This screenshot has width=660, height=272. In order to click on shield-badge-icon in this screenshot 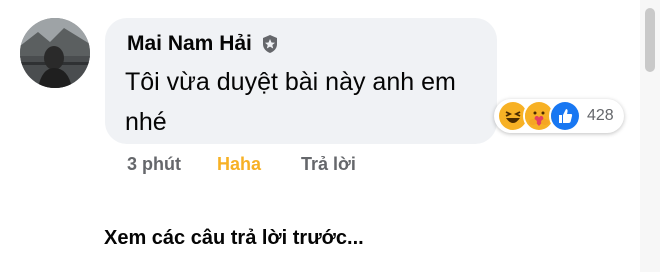, I will do `click(270, 44)`.